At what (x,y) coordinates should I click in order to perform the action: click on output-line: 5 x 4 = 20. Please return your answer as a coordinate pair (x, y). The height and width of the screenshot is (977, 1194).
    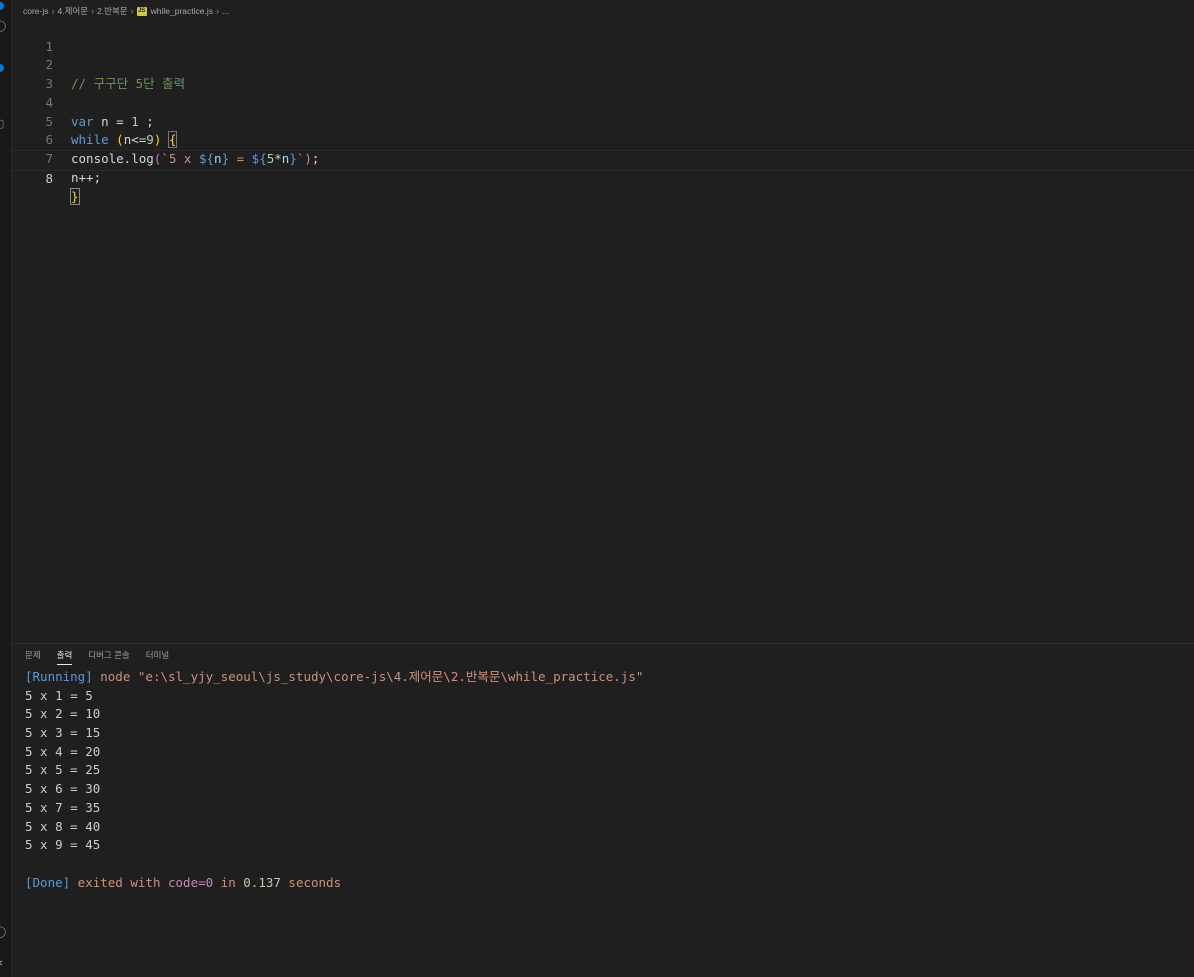
    Looking at the image, I should click on (63, 751).